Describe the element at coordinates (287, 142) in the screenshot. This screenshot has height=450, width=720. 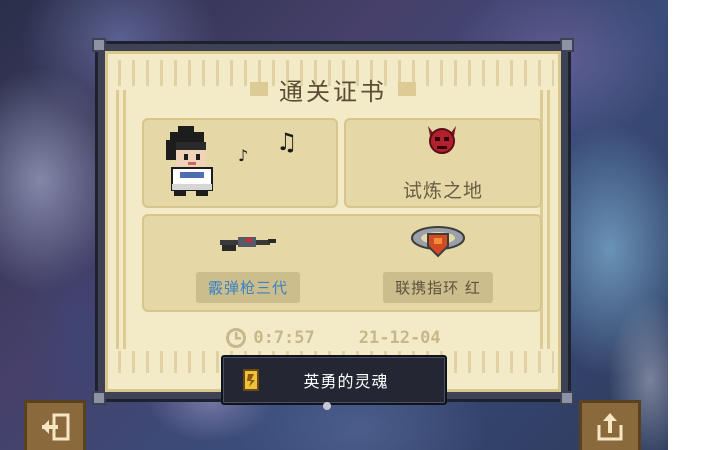
I see `music-notes-icon: ♫` at that location.